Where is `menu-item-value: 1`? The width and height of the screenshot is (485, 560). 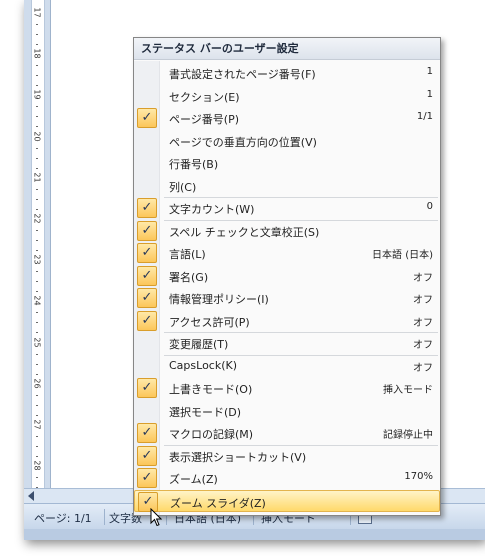
menu-item-value: 1 is located at coordinates (429, 94).